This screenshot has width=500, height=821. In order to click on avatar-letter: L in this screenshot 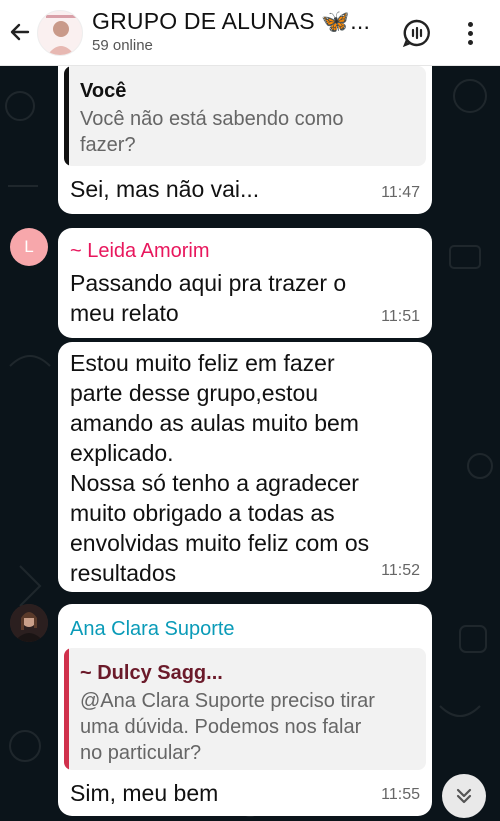, I will do `click(29, 246)`.